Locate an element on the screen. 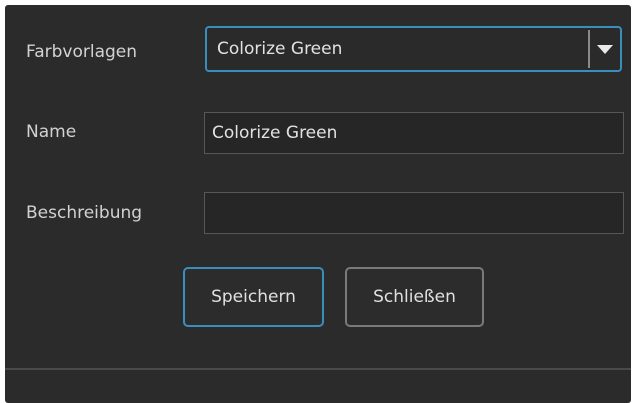 This screenshot has height=403, width=637. preset-label: Farbvorlagen is located at coordinates (82, 52).